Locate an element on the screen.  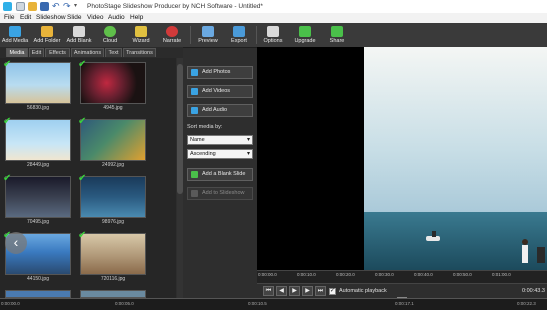
media-item: ✔ 4945.jpg is located at coordinates (112, 86).